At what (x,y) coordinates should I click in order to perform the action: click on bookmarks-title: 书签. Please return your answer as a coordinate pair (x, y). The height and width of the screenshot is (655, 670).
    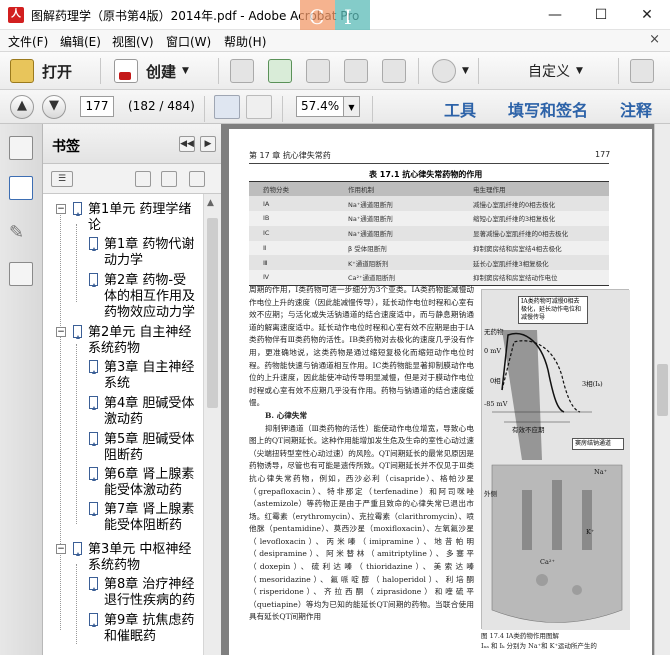
    Looking at the image, I should click on (66, 147).